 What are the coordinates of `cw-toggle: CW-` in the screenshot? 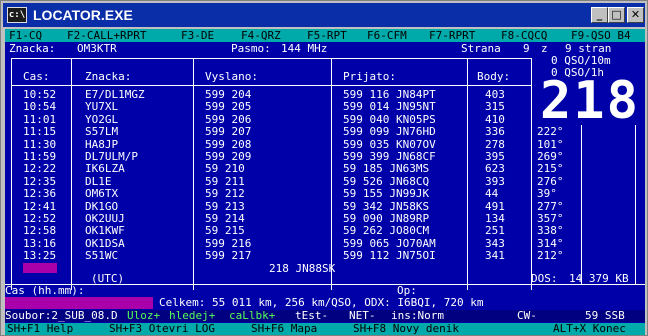 It's located at (527, 316).